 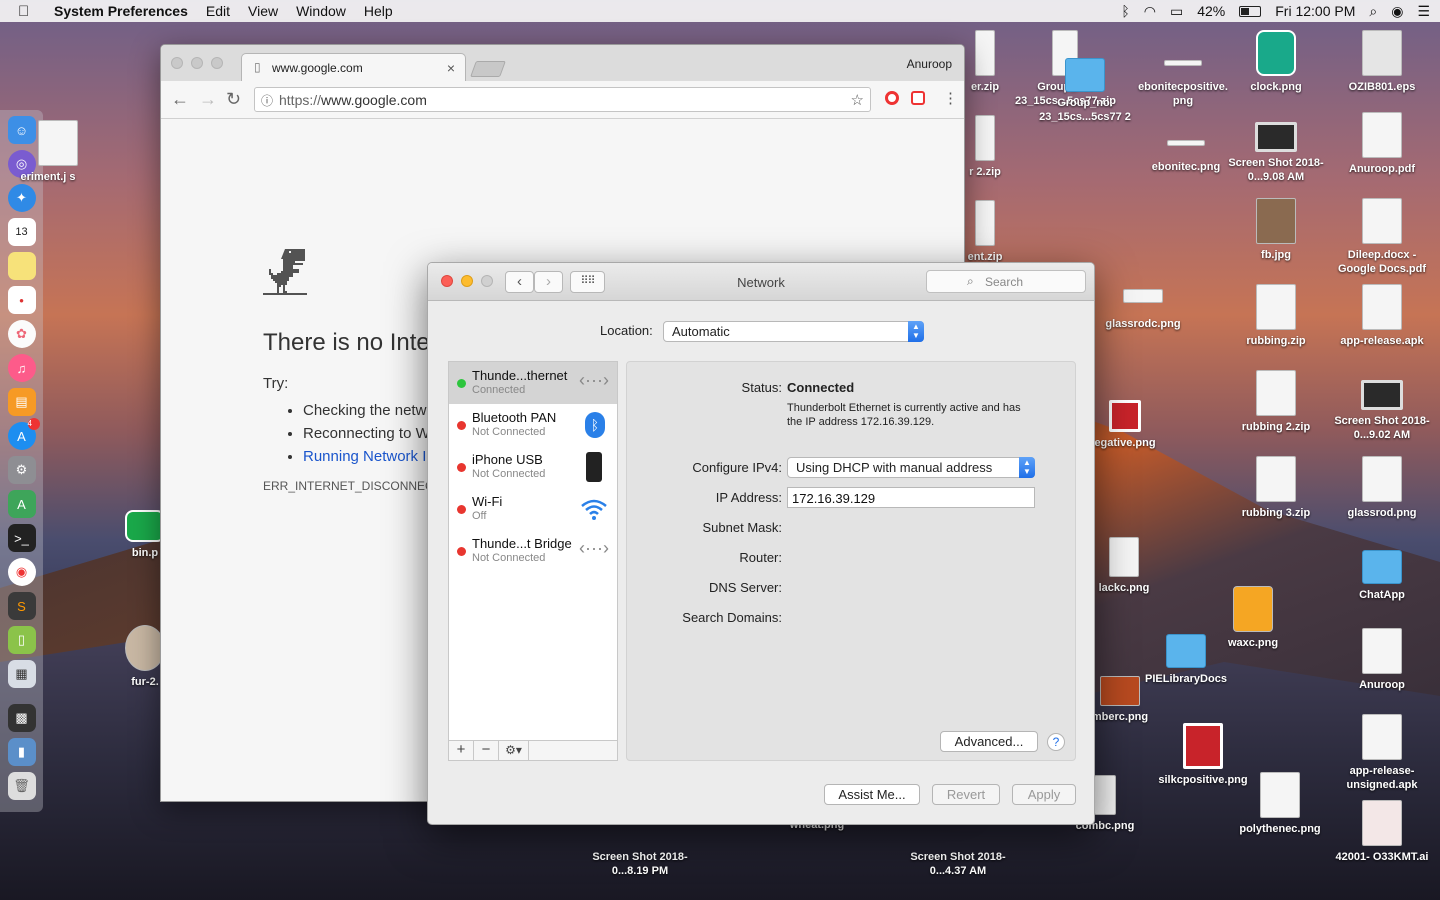 I want to click on desktop-file: Screen Shot 2018-0...4.37 AM, so click(x=958, y=864).